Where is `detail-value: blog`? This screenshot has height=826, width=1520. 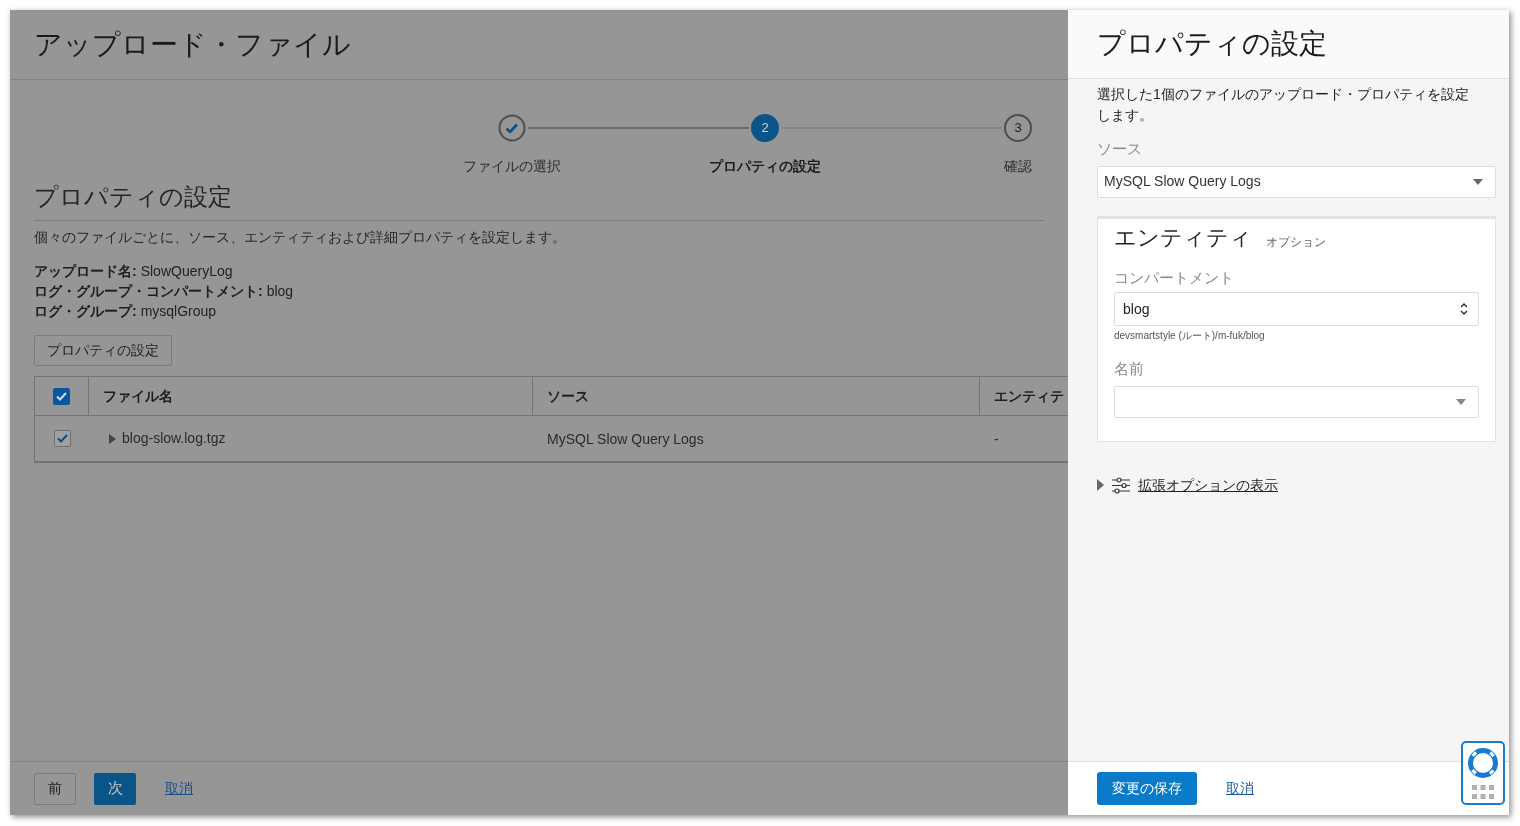 detail-value: blog is located at coordinates (280, 291).